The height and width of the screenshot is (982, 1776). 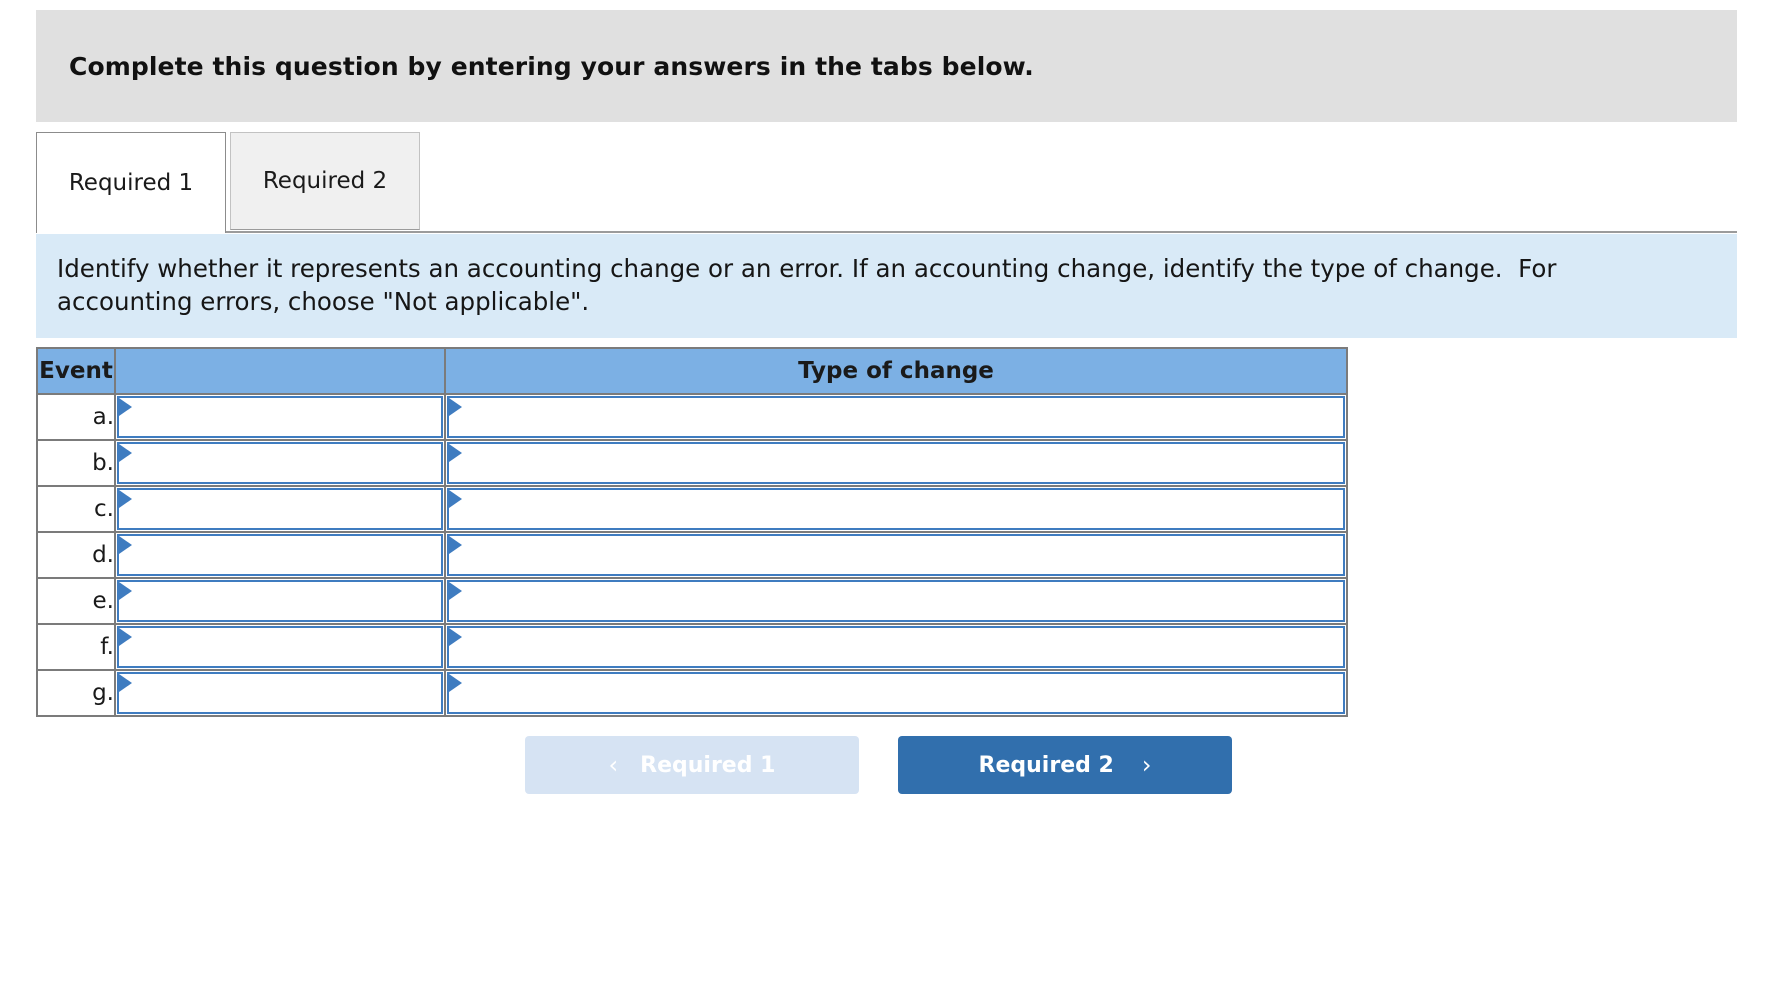 I want to click on column-header-blank, so click(x=280, y=371).